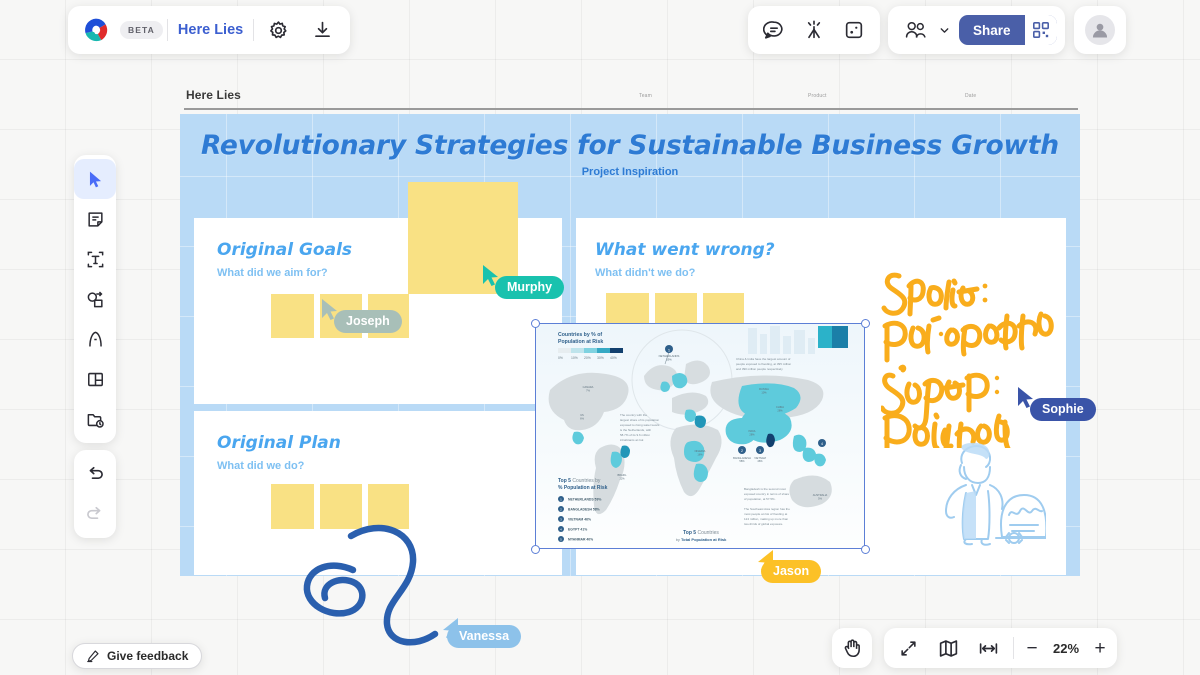 This screenshot has width=1200, height=675. I want to click on zoom-controls: − 22% +, so click(1000, 648).